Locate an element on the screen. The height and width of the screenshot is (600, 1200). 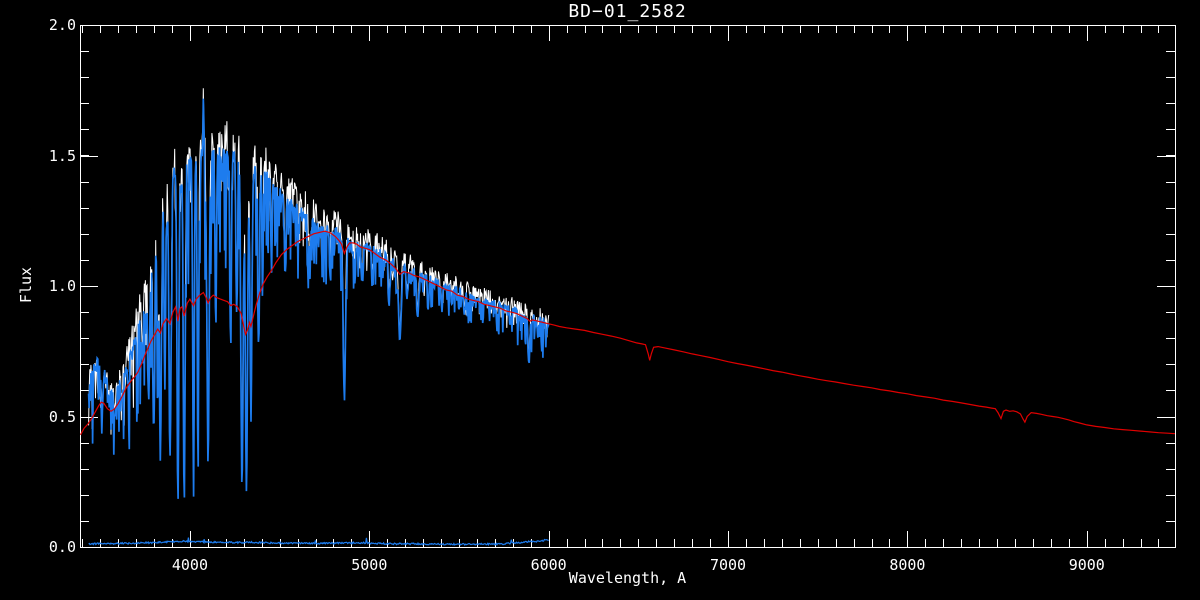
y-tick-label: 2.0 is located at coordinates (62, 25).